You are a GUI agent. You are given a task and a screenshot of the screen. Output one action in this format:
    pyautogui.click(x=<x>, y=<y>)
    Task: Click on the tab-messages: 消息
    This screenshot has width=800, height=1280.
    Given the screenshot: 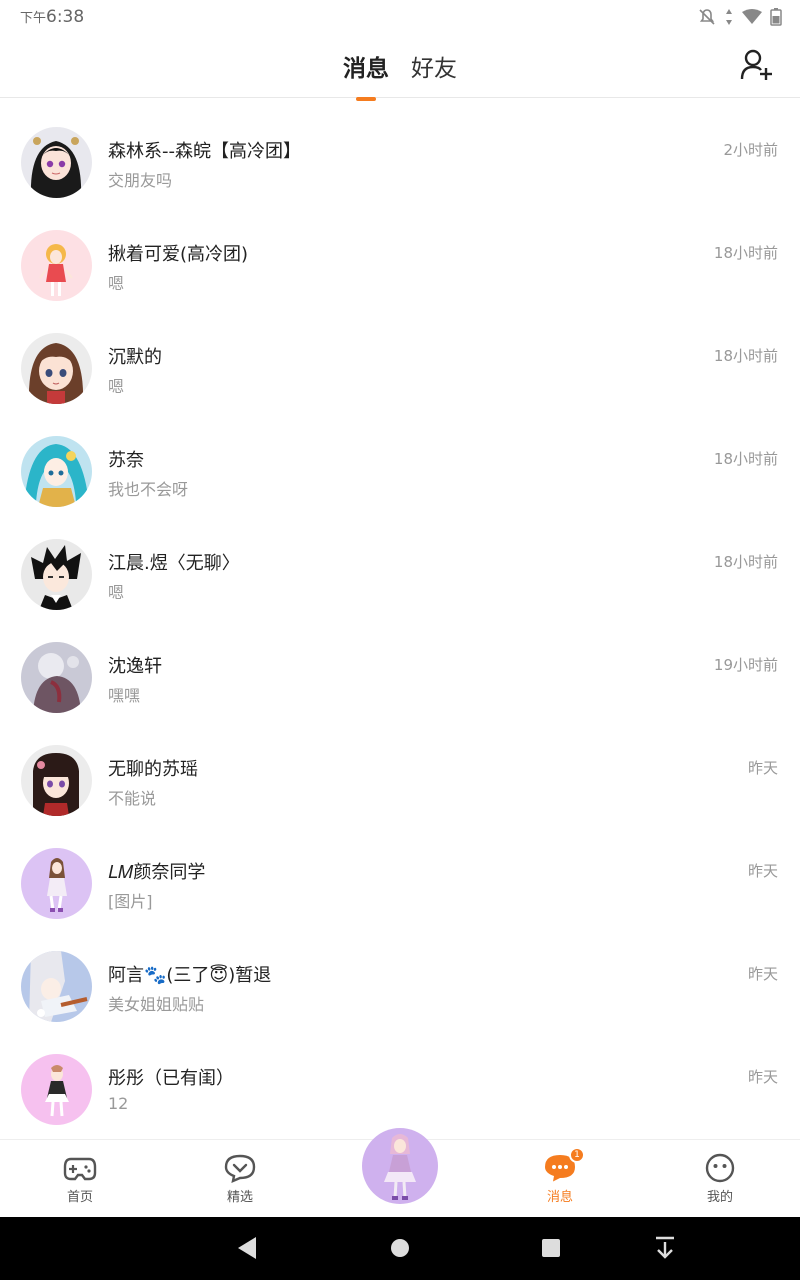 What is the action you would take?
    pyautogui.click(x=366, y=75)
    